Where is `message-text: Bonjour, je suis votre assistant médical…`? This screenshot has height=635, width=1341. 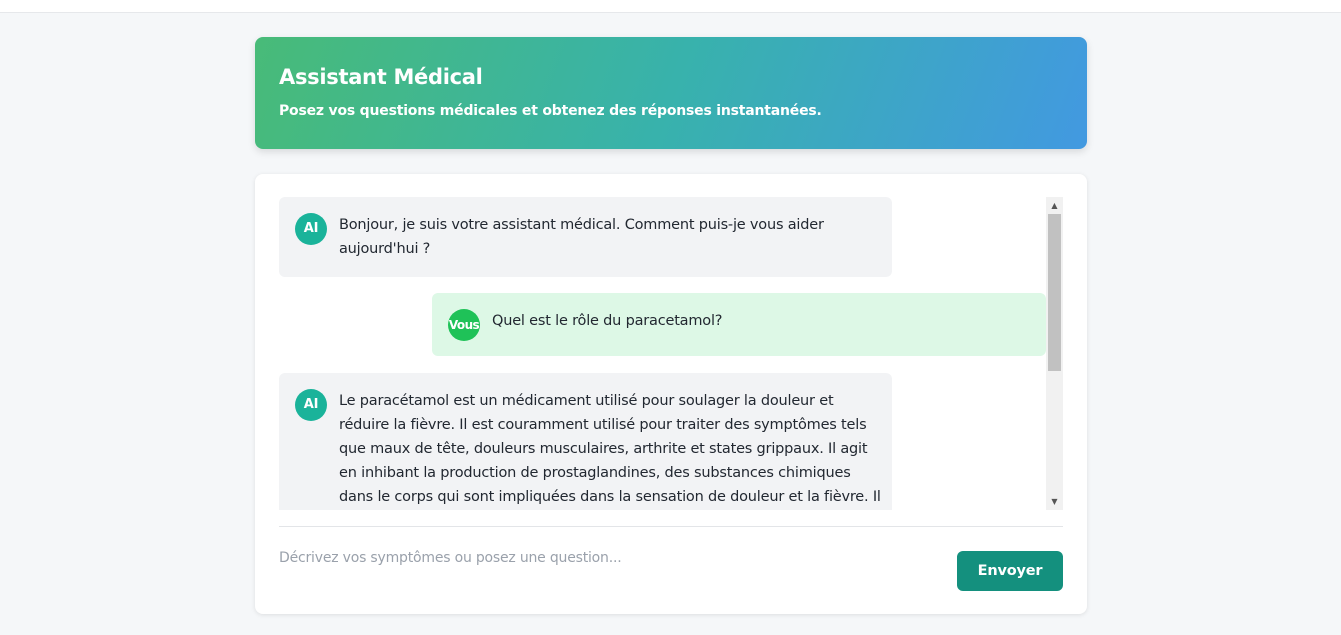 message-text: Bonjour, je suis votre assistant médical… is located at coordinates (581, 237).